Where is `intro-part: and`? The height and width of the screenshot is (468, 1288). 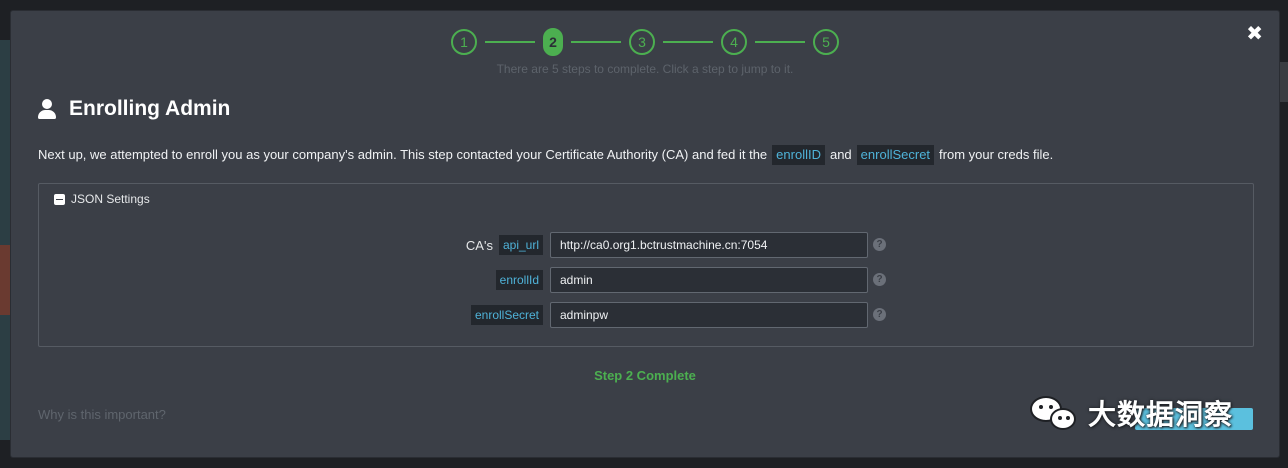 intro-part: and is located at coordinates (840, 154).